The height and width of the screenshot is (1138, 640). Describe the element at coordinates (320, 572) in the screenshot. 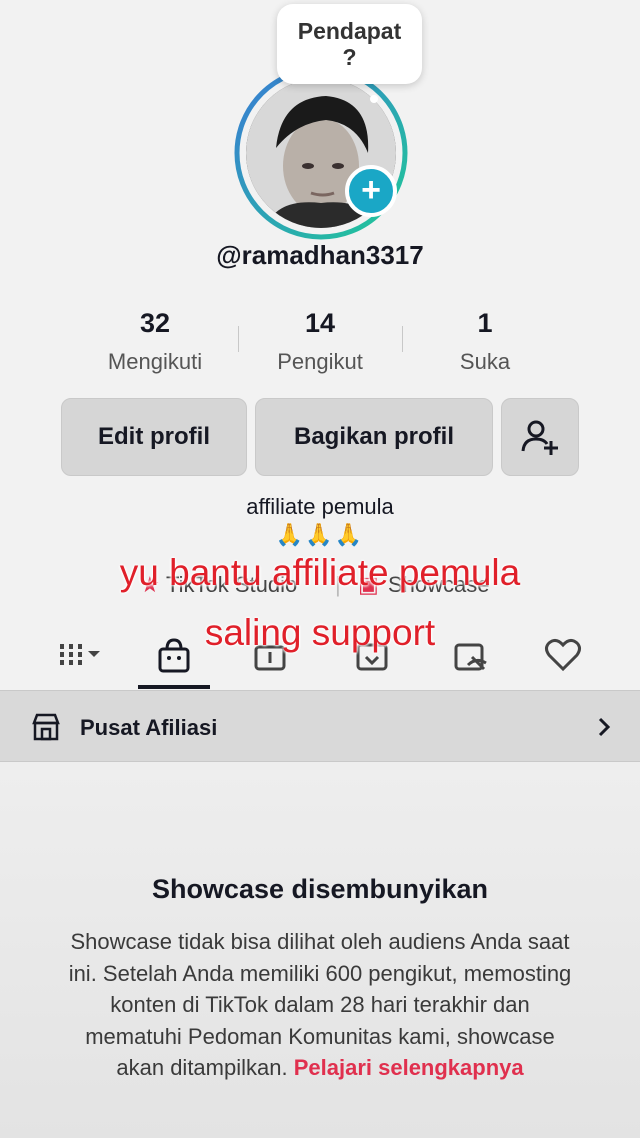

I see `overlay-text-line1: yu bantu affiliate pemula` at that location.